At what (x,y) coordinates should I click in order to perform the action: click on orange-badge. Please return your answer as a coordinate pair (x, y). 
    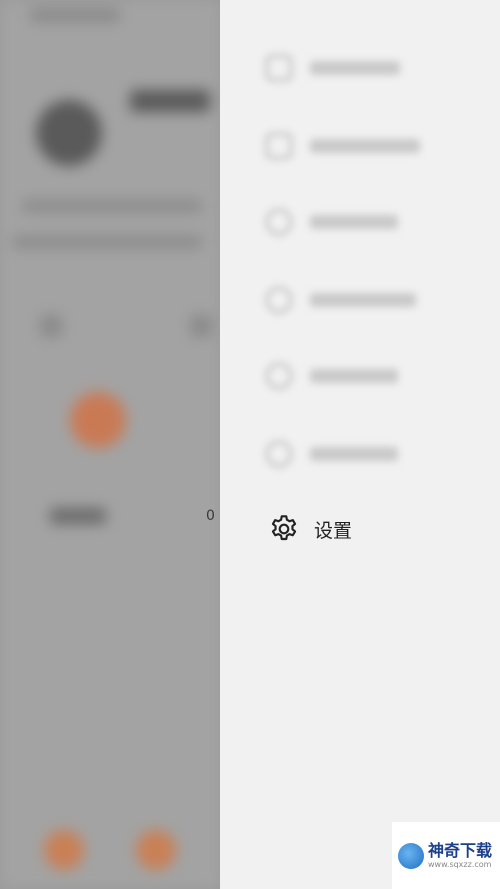
    Looking at the image, I should click on (98, 420).